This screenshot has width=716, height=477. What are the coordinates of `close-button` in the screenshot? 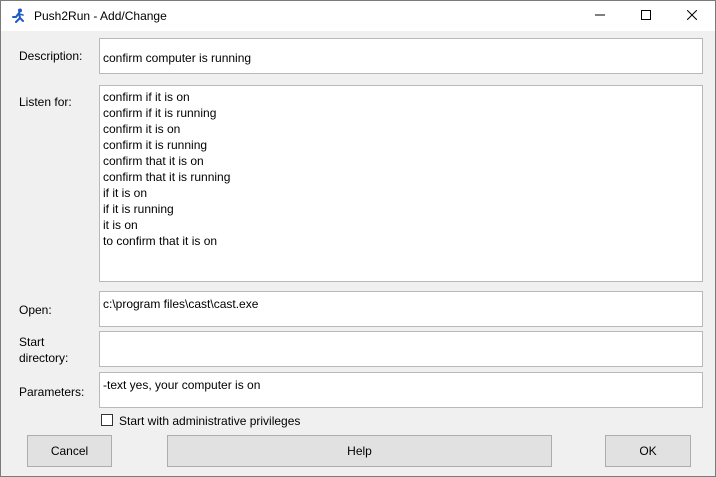 It's located at (692, 16).